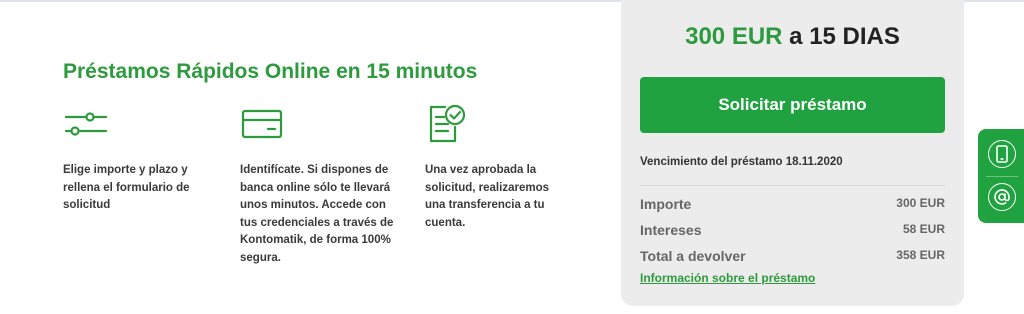 This screenshot has height=314, width=1024. Describe the element at coordinates (920, 255) in the screenshot. I see `row-value: 358 EUR` at that location.